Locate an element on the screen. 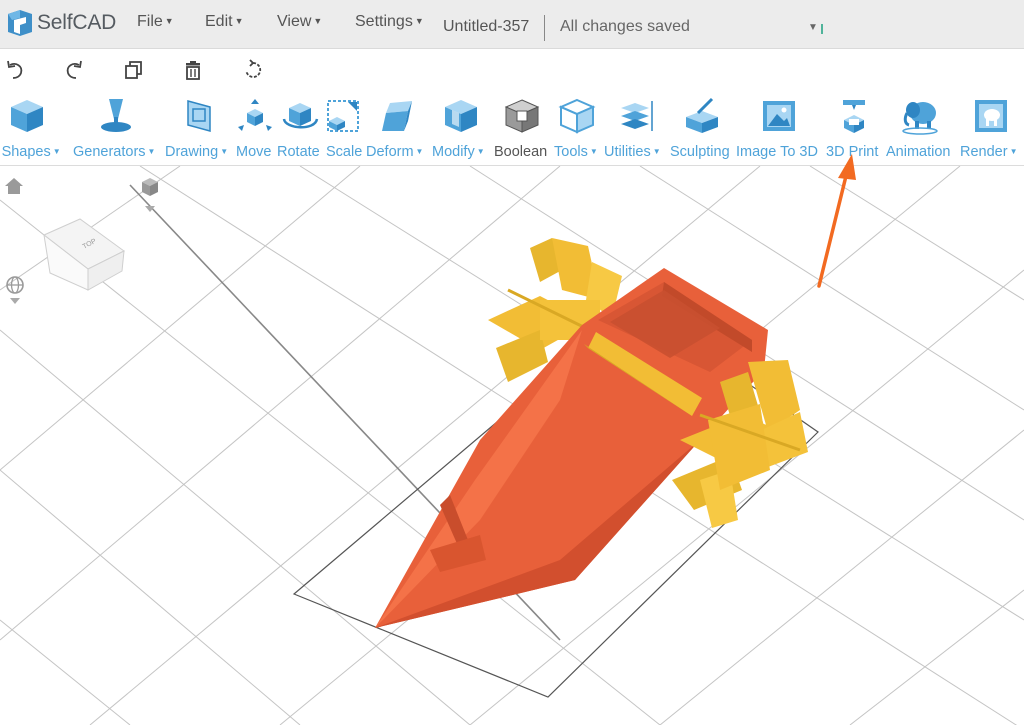 This screenshot has width=1024, height=725. document-title: Untitled-357 is located at coordinates (486, 27).